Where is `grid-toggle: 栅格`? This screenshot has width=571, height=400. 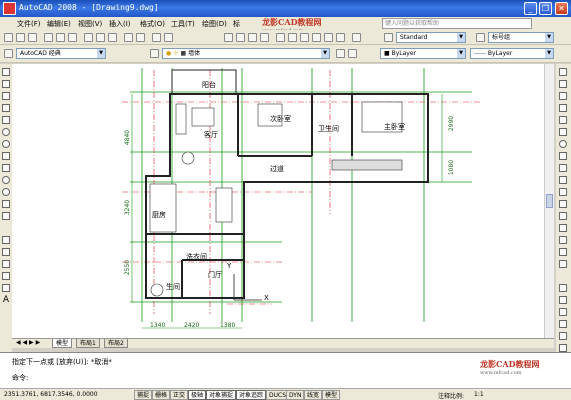 grid-toggle: 栅格 is located at coordinates (161, 395).